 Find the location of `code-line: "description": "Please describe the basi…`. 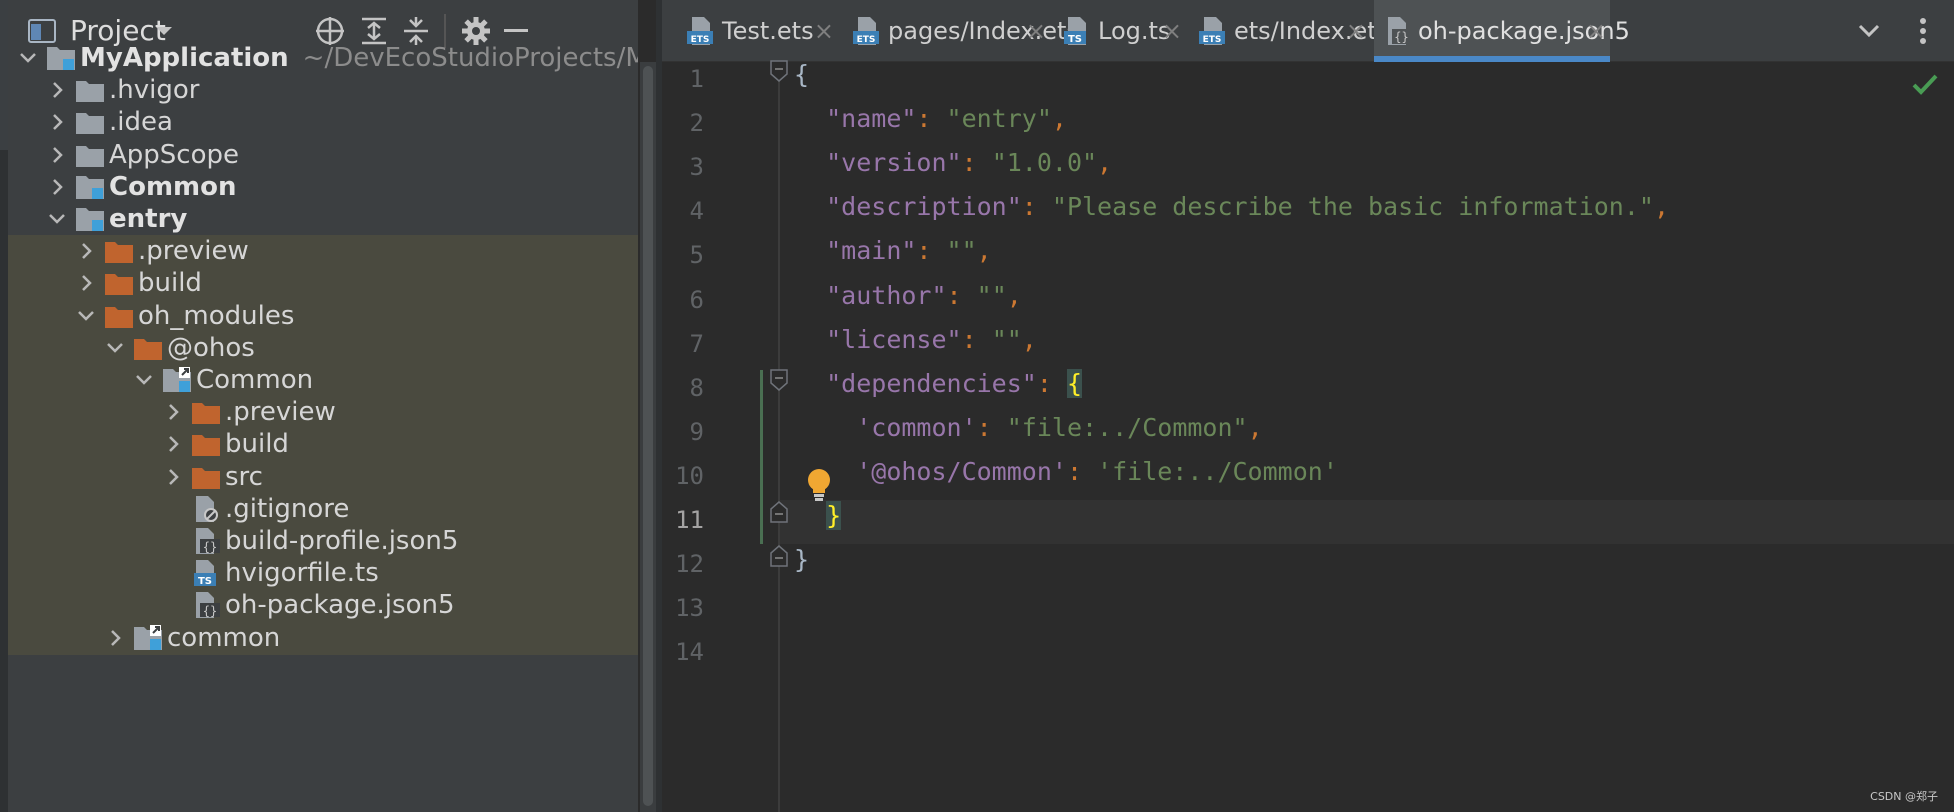

code-line: "description": "Please describe the basi… is located at coordinates (1232, 207).